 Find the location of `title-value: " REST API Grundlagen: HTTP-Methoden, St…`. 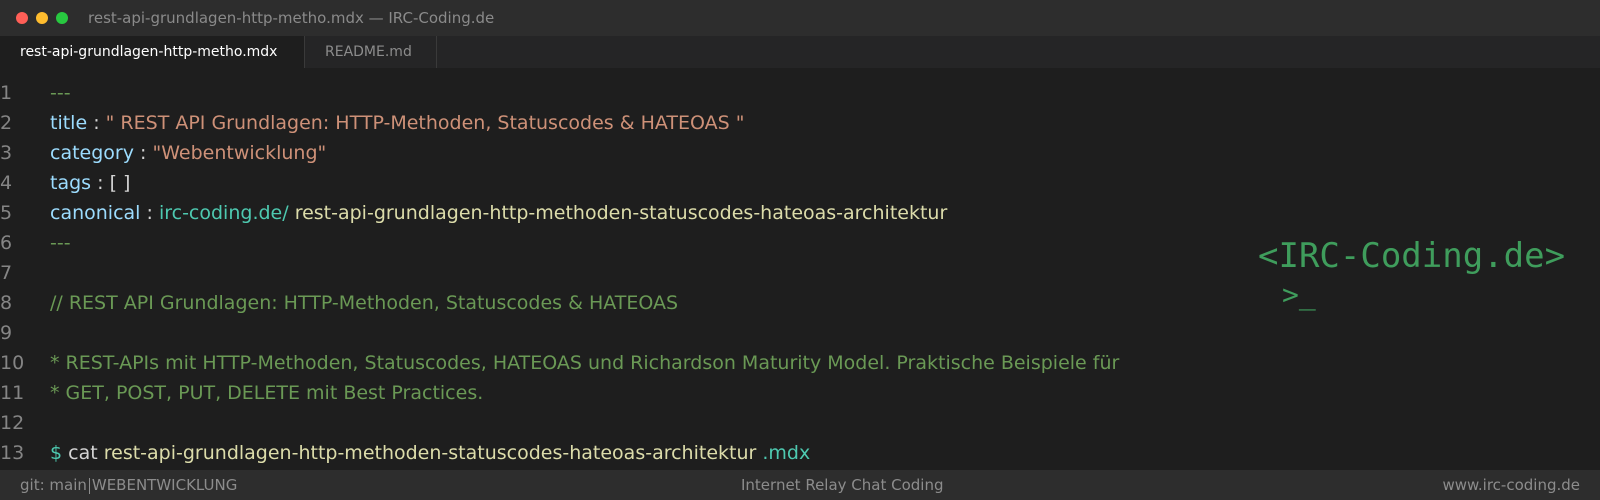

title-value: " REST API Grundlagen: HTTP-Methoden, St… is located at coordinates (425, 123).